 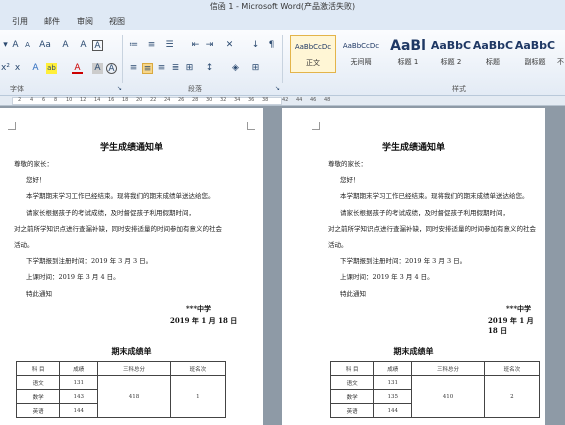 I want to click on multilevel-list-icon: ☰, so click(x=169, y=45).